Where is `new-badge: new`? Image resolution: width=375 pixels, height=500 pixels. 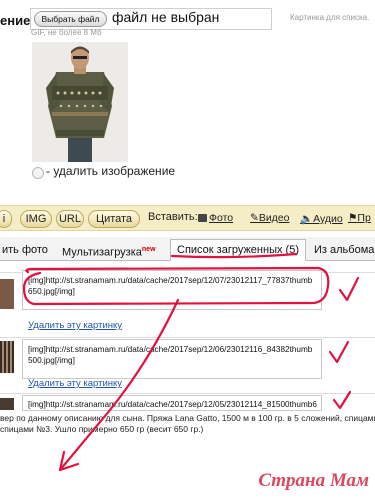
new-badge: new is located at coordinates (148, 249).